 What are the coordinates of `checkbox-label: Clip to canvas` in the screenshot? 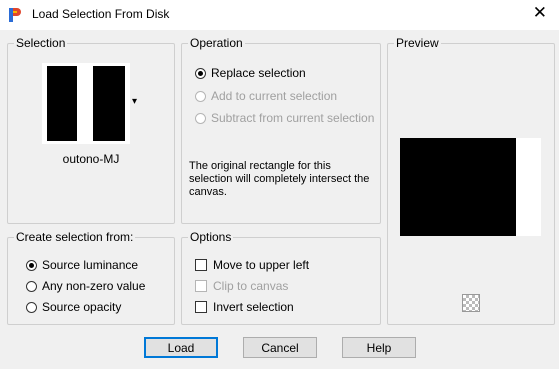 It's located at (251, 286).